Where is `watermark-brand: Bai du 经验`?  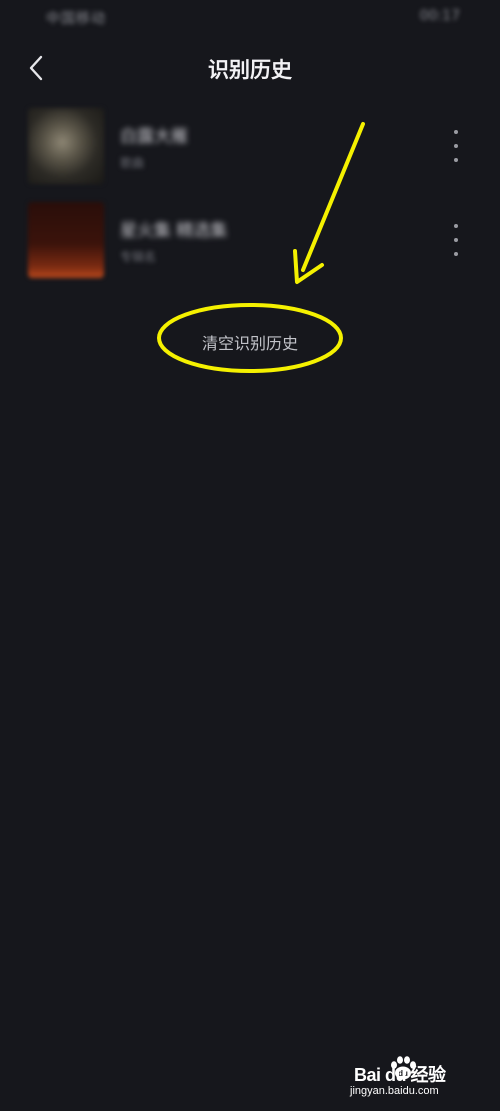 watermark-brand: Bai du 经验 is located at coordinates (400, 1075).